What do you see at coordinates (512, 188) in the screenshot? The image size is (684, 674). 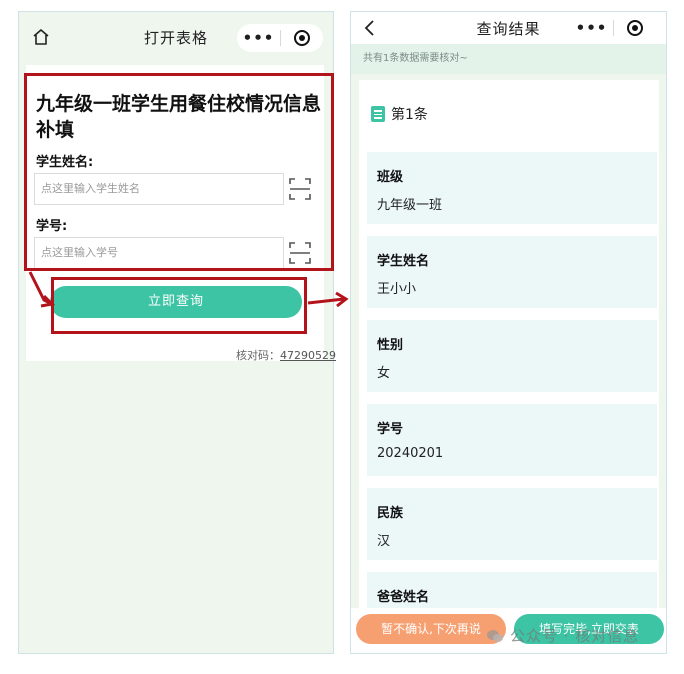 I see `field-class: 班级 九年级一班` at bounding box center [512, 188].